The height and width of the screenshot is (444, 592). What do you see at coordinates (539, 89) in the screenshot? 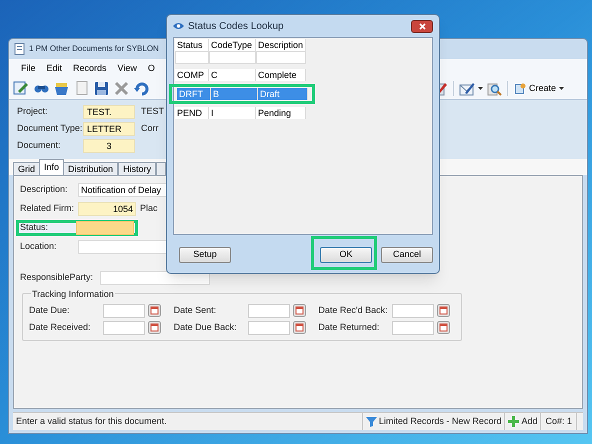
I see `create-button: Create` at bounding box center [539, 89].